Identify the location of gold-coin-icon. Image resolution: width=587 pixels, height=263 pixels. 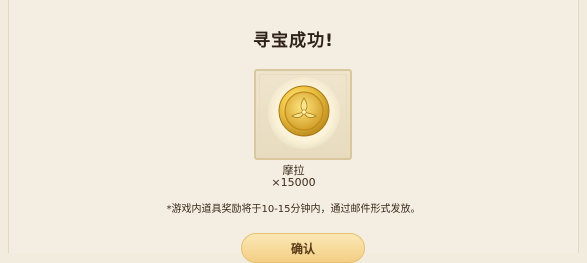
(304, 111).